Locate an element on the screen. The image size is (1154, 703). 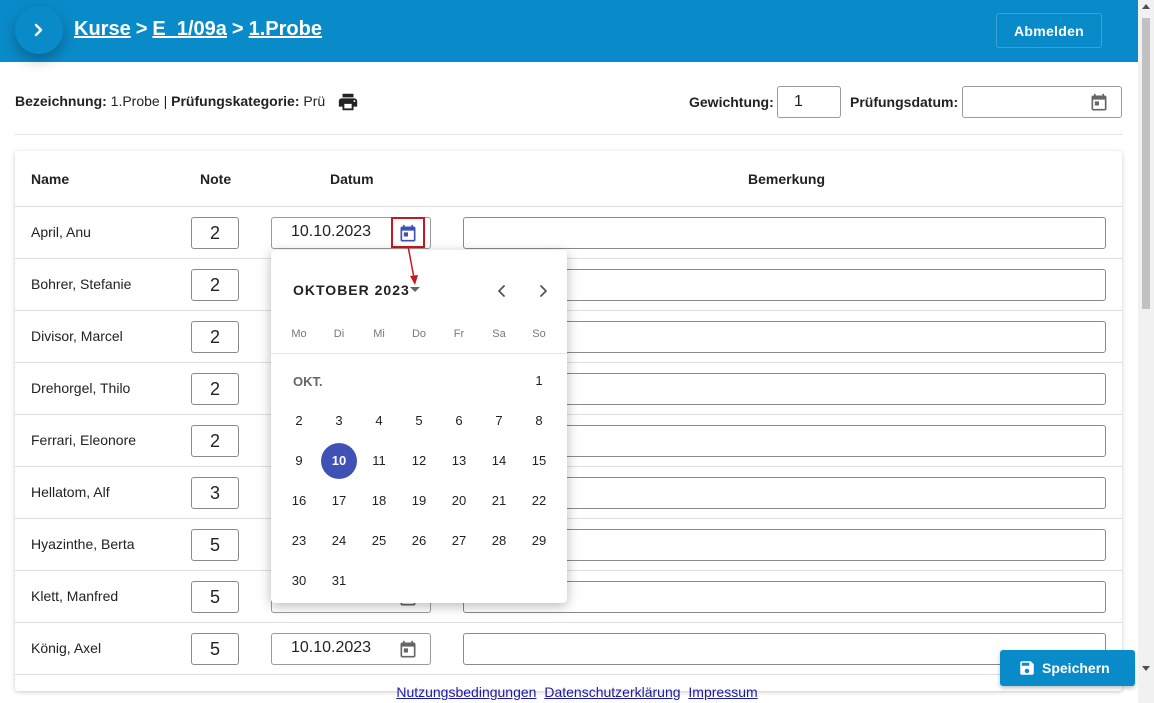
column-header-name: Name is located at coordinates (50, 179).